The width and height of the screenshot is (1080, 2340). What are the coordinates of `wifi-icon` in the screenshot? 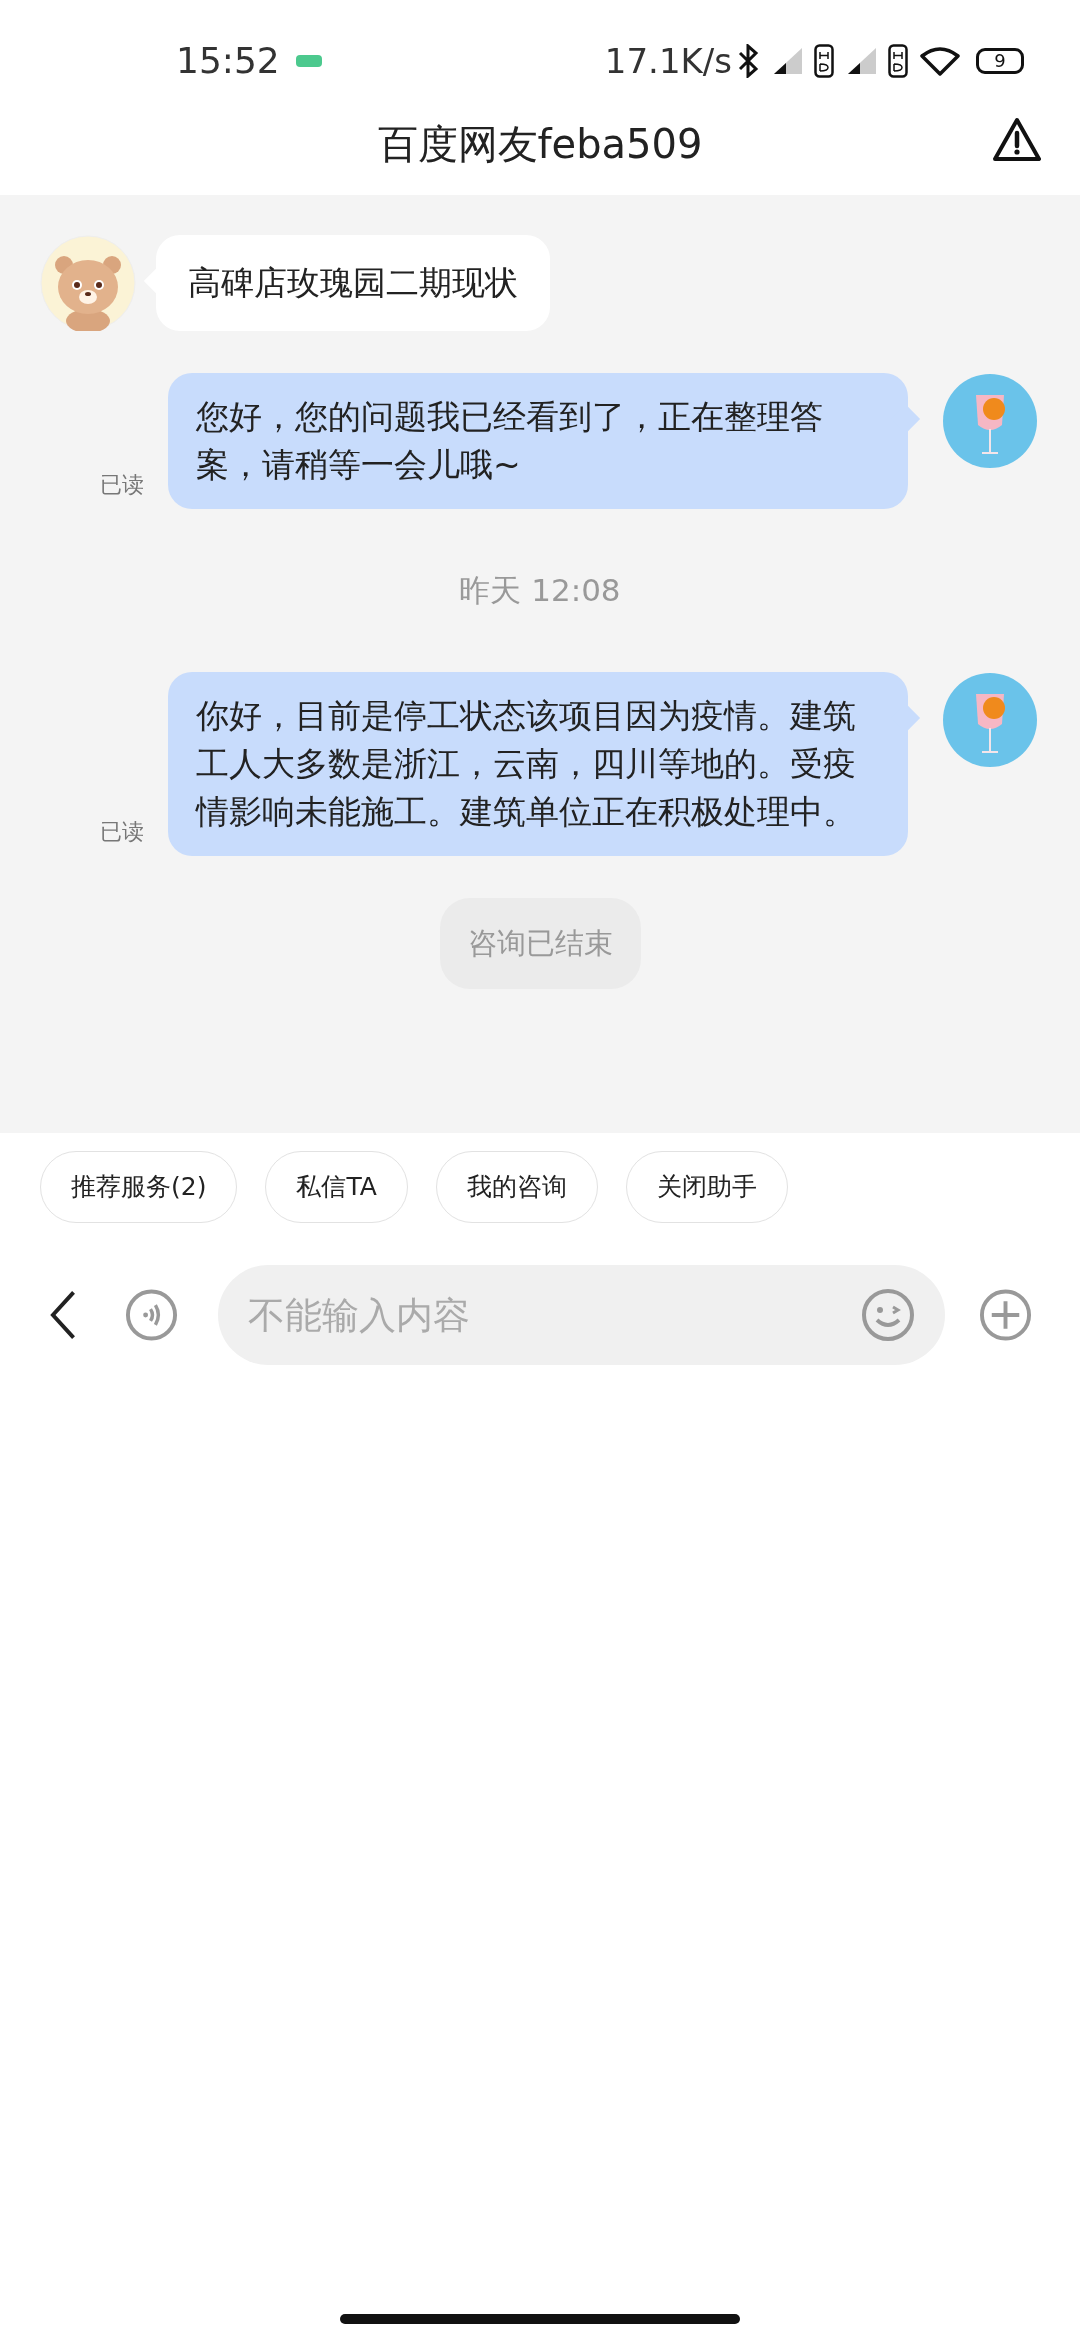 It's located at (940, 61).